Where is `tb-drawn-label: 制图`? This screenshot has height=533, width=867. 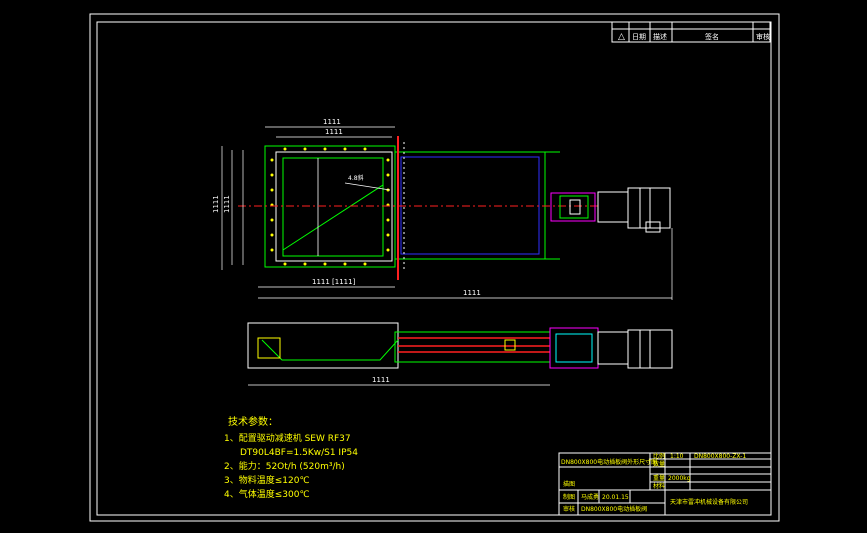 tb-drawn-label: 制图 is located at coordinates (569, 497).